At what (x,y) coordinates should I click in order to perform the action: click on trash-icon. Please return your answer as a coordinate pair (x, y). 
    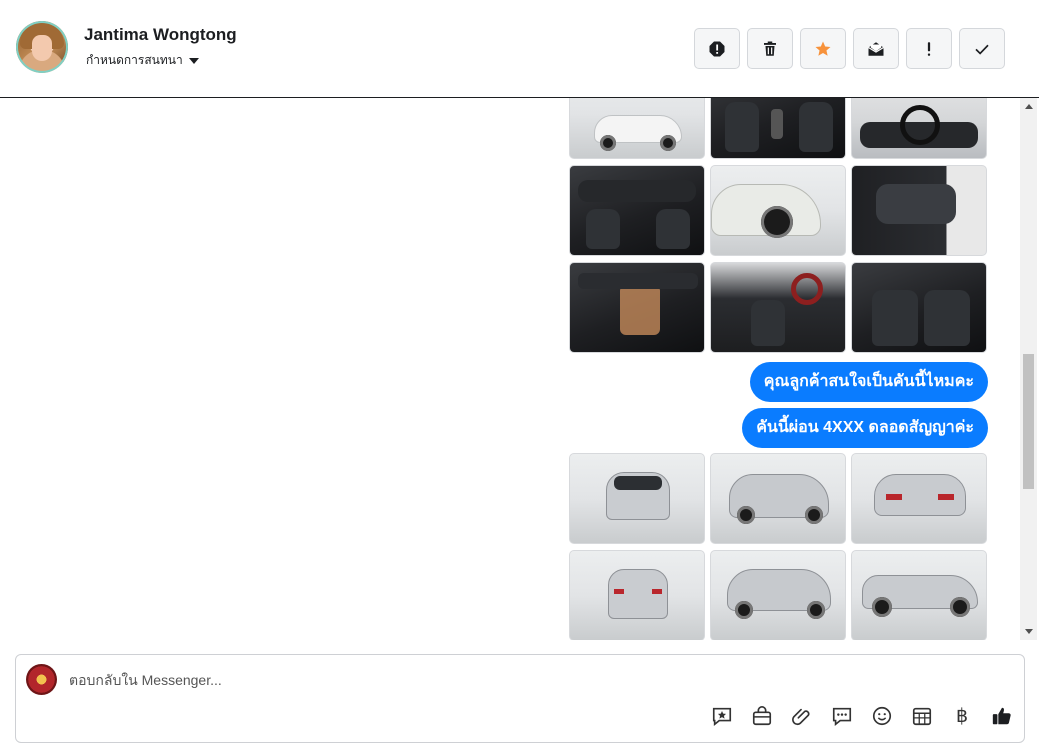
    Looking at the image, I should click on (770, 48).